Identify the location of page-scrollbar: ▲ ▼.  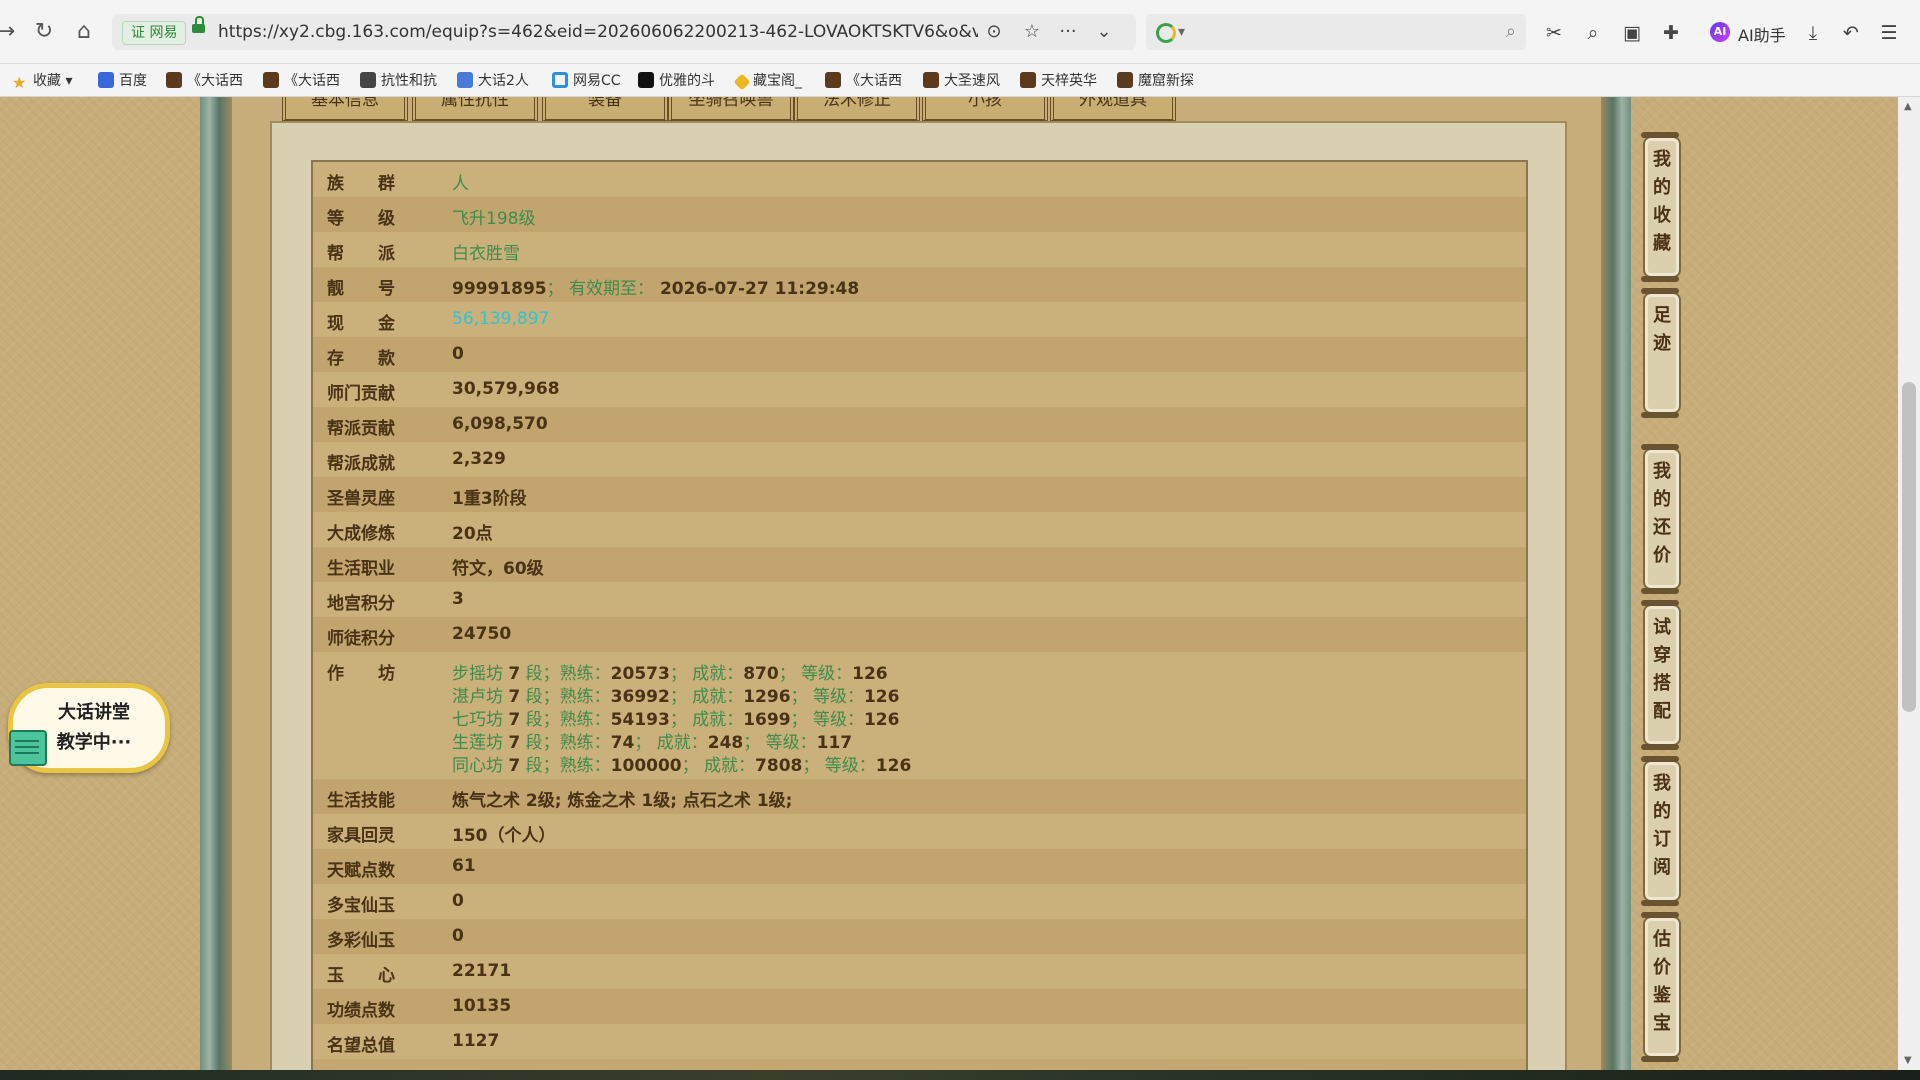
(1909, 583).